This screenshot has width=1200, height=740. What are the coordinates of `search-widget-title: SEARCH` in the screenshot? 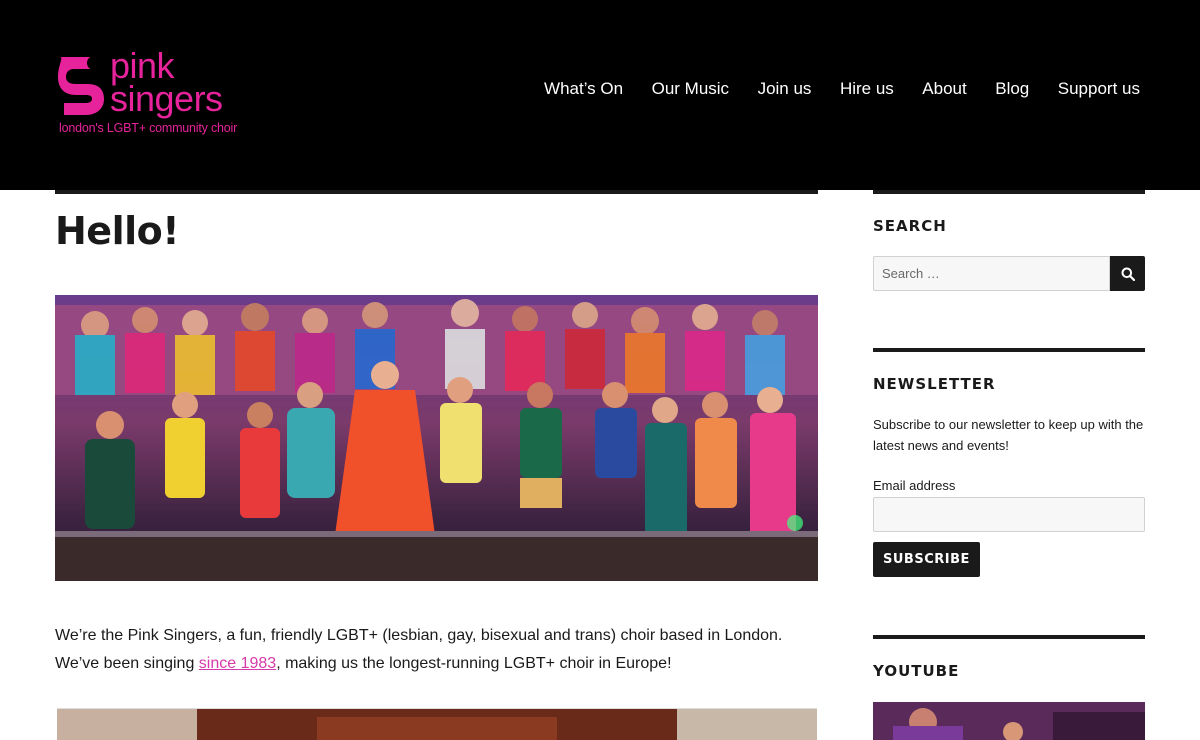 It's located at (910, 226).